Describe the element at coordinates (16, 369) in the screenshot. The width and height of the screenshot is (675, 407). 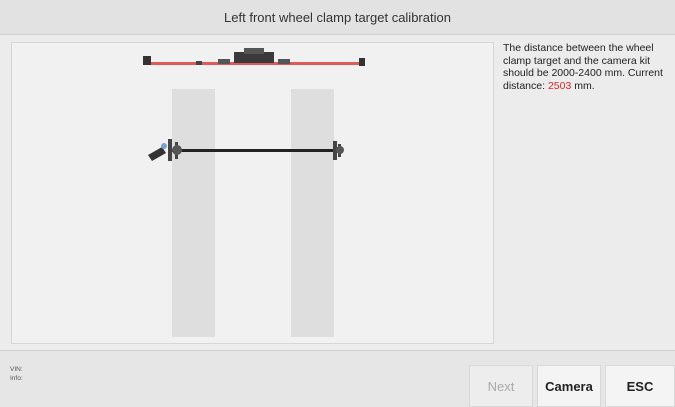
I see `vin-label: VIN:` at that location.